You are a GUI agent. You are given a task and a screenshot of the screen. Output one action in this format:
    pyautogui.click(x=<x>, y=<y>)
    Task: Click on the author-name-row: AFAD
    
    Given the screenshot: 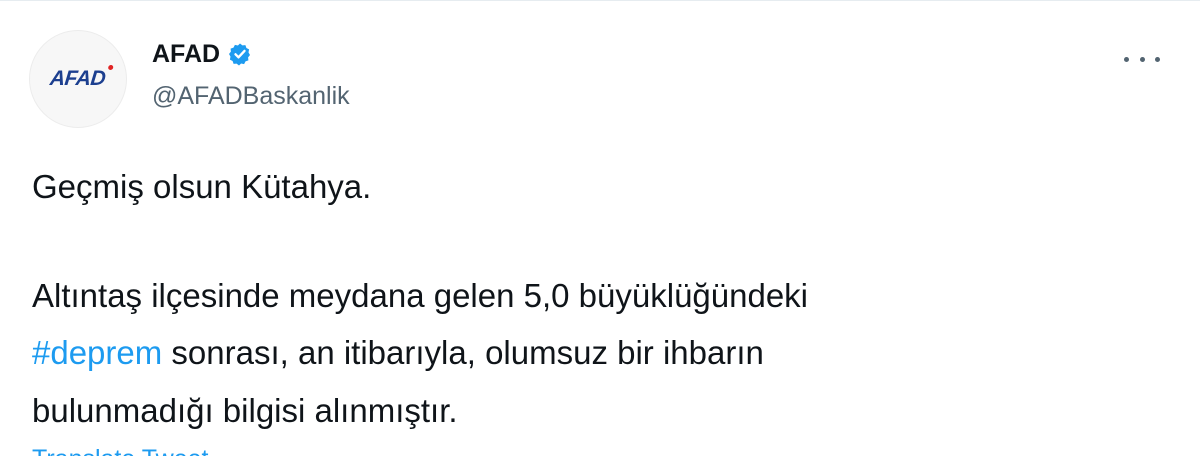 What is the action you would take?
    pyautogui.click(x=202, y=54)
    